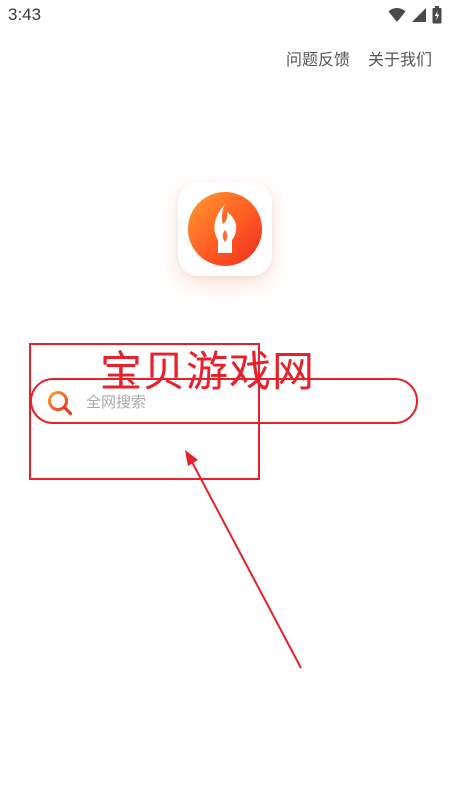 This screenshot has height=800, width=450. What do you see at coordinates (400, 58) in the screenshot?
I see `about-us-link: 关于我们` at bounding box center [400, 58].